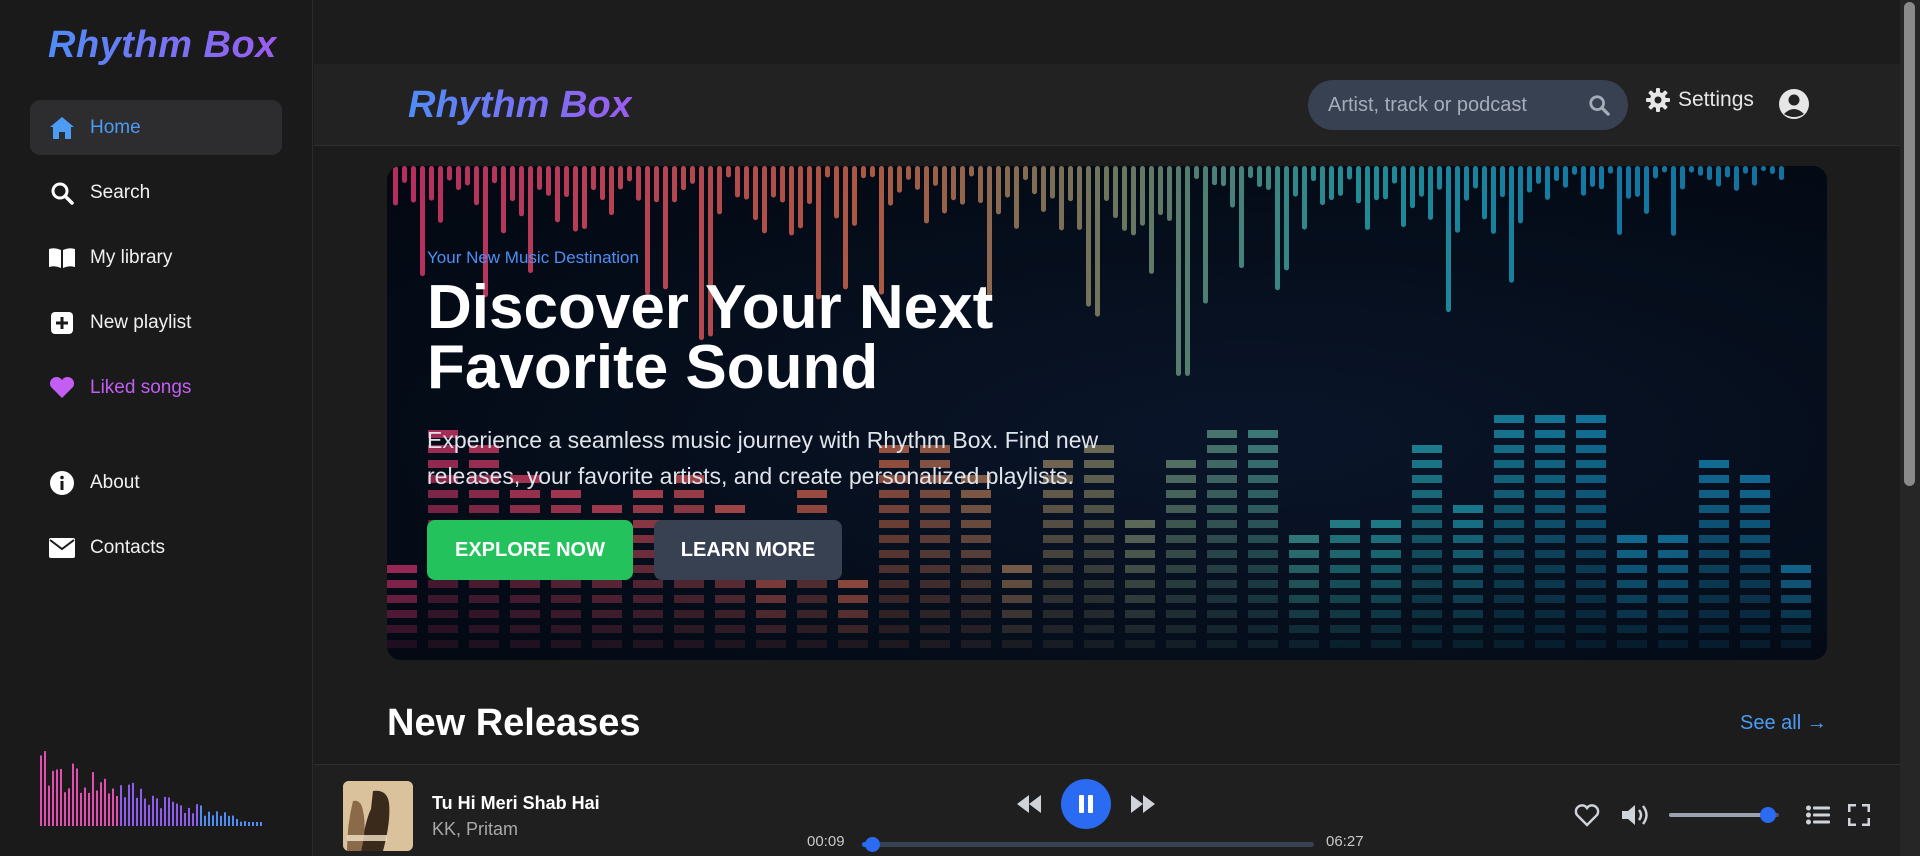 This screenshot has width=1920, height=856. What do you see at coordinates (156, 322) in the screenshot?
I see `sidebar-item-new-playlist: New playlist` at bounding box center [156, 322].